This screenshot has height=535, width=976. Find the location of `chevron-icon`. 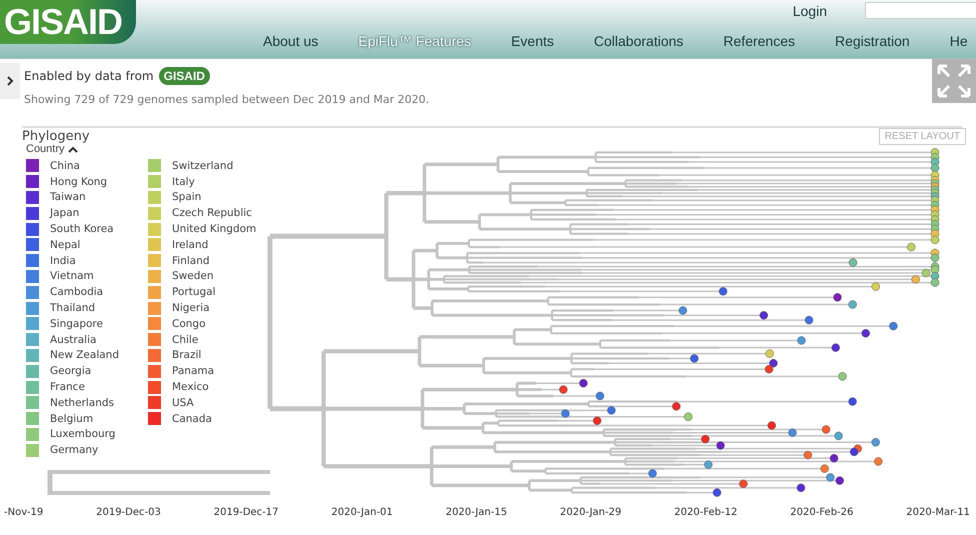

chevron-icon is located at coordinates (10, 81).